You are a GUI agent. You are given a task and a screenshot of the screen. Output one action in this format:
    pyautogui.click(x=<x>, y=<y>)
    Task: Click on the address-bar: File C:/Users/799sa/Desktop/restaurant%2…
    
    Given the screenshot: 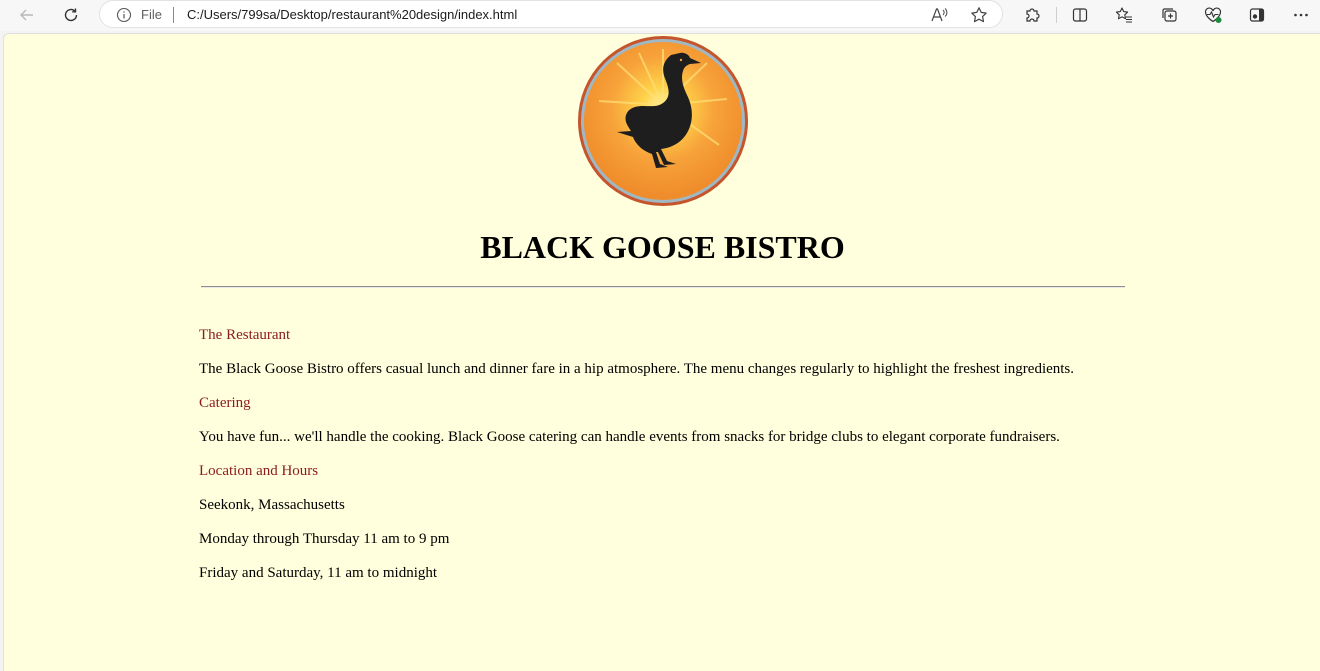 What is the action you would take?
    pyautogui.click(x=551, y=14)
    